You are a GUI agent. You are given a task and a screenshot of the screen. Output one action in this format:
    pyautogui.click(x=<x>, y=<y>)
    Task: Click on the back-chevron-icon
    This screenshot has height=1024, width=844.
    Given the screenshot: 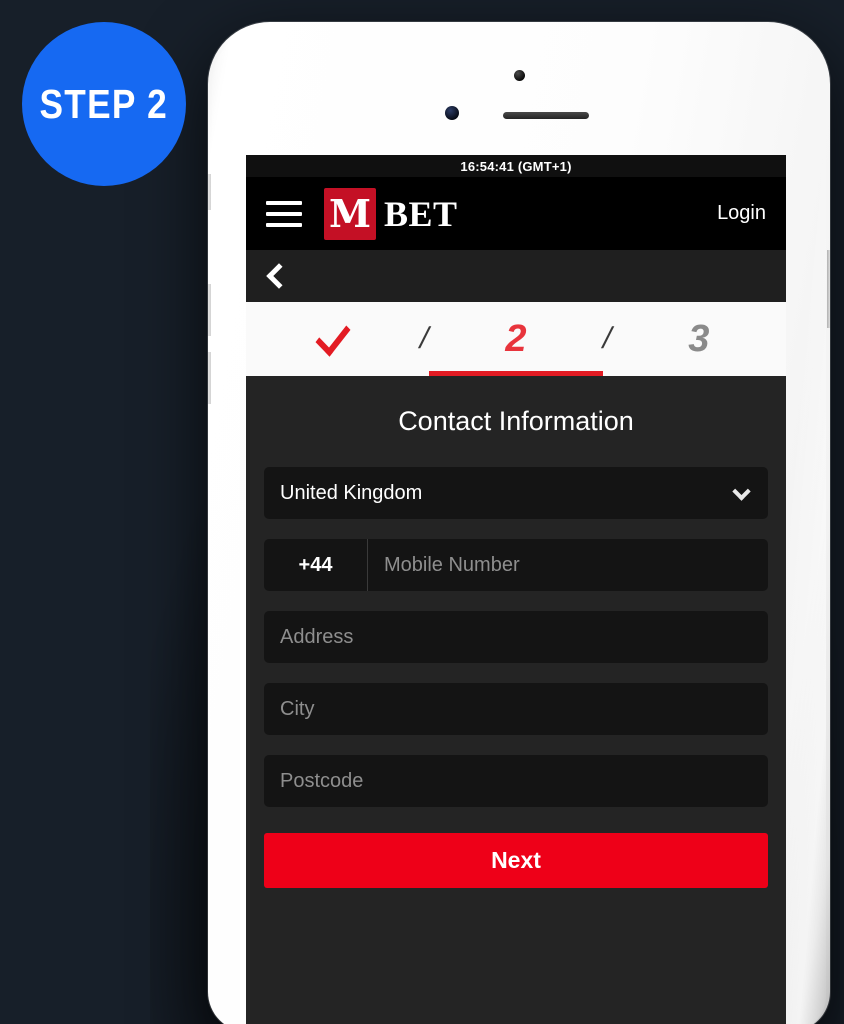 What is the action you would take?
    pyautogui.click(x=279, y=276)
    